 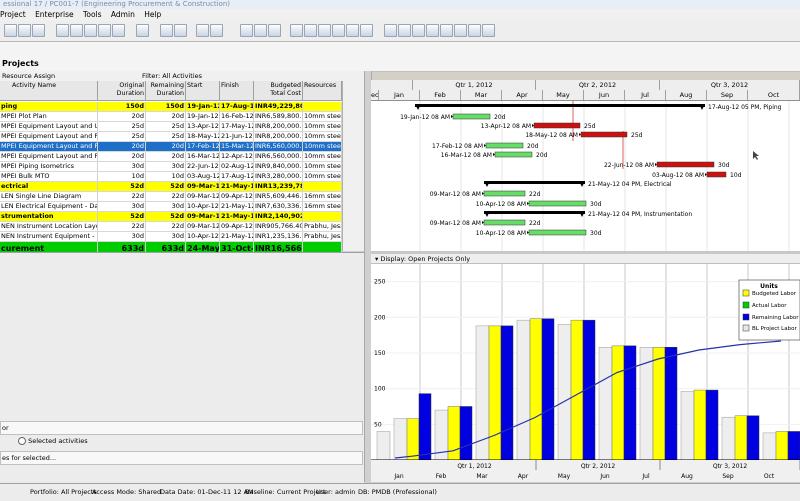 I want to click on filter-label: Filter: All Activities, so click(x=172, y=76).